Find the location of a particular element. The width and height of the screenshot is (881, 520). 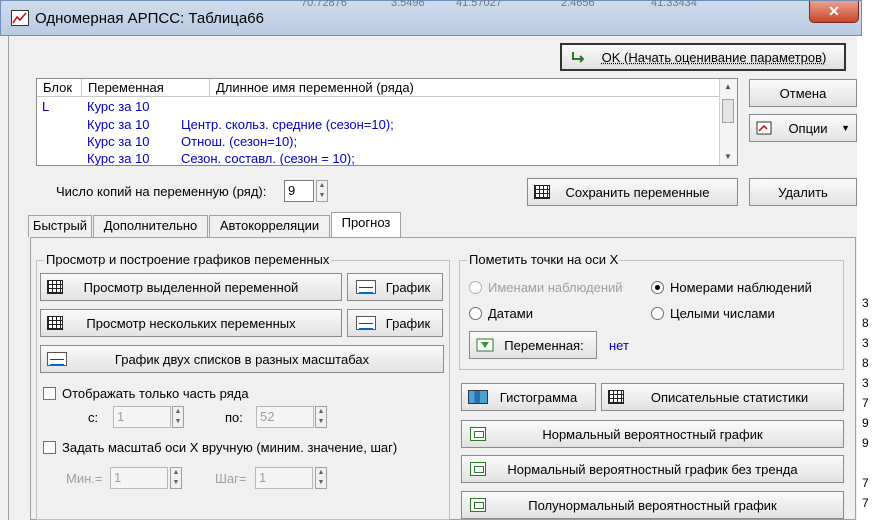

normal-plot-icon is located at coordinates (478, 505).